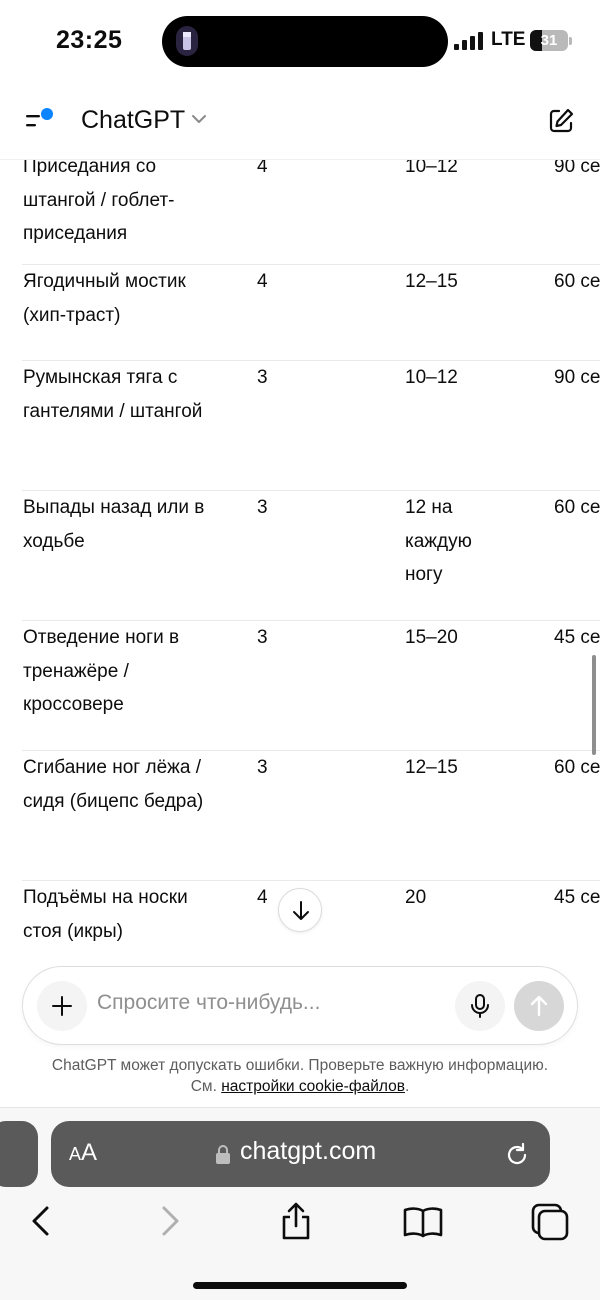 Image resolution: width=600 pixels, height=1300 pixels. I want to click on send-button, so click(539, 1006).